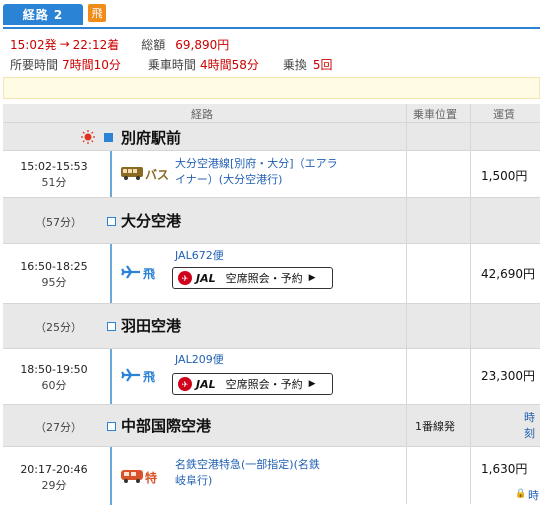  I want to click on summary-times: 15:02発 → 22:12着 総額 69,890円, so click(119, 44).